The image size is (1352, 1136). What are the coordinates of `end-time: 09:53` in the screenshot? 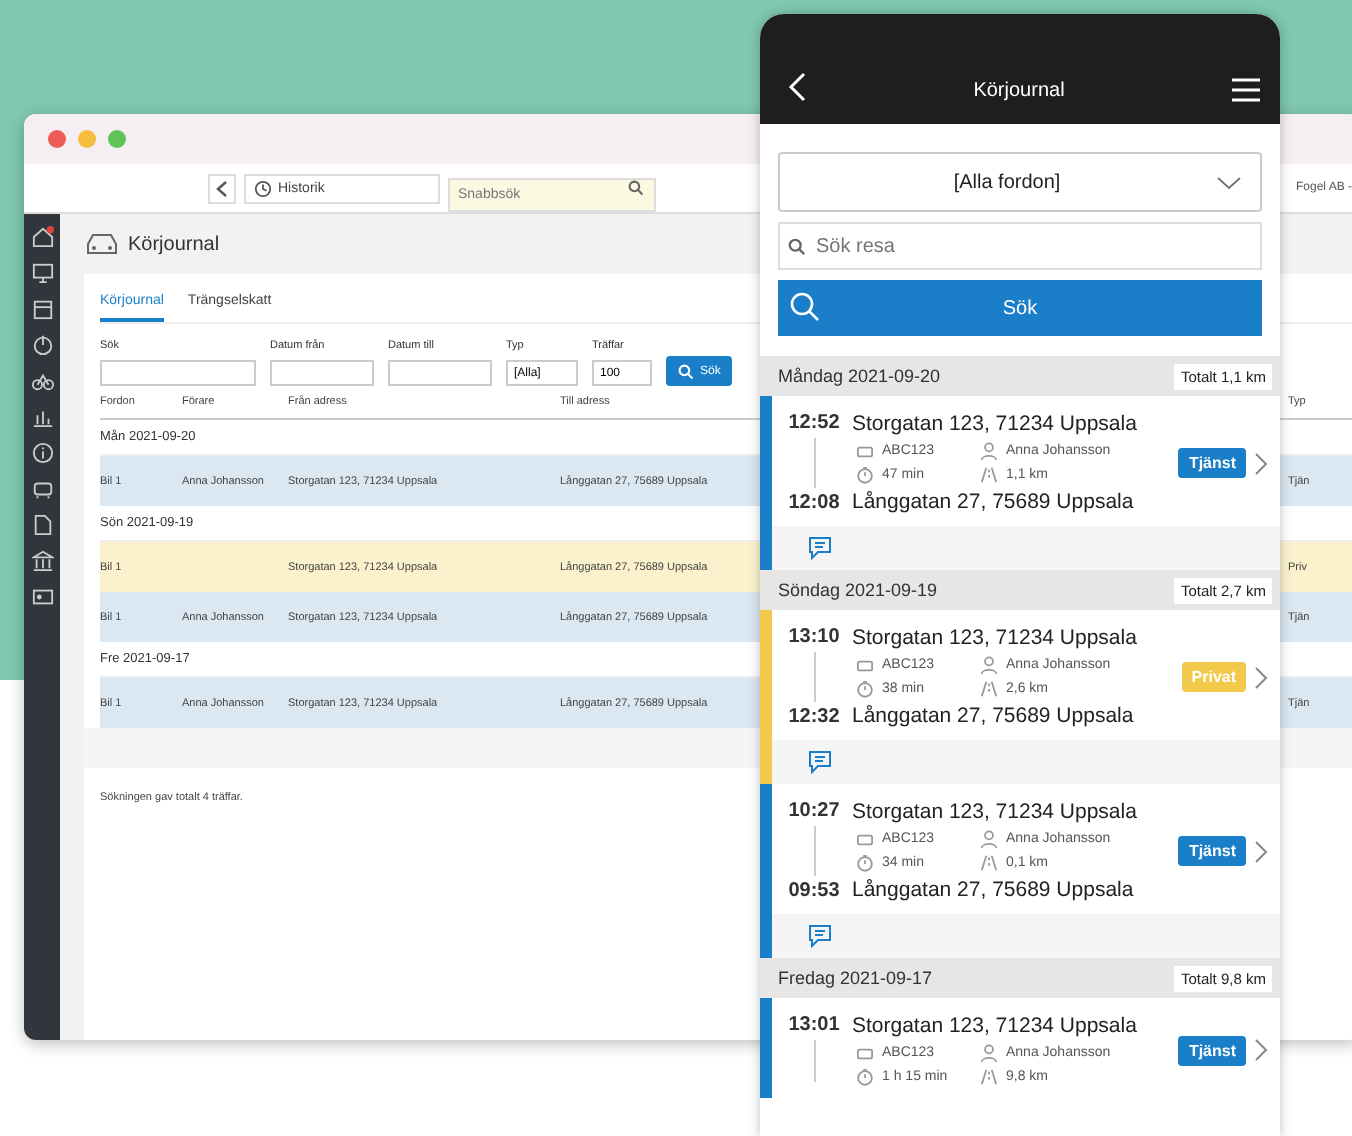 It's located at (814, 891).